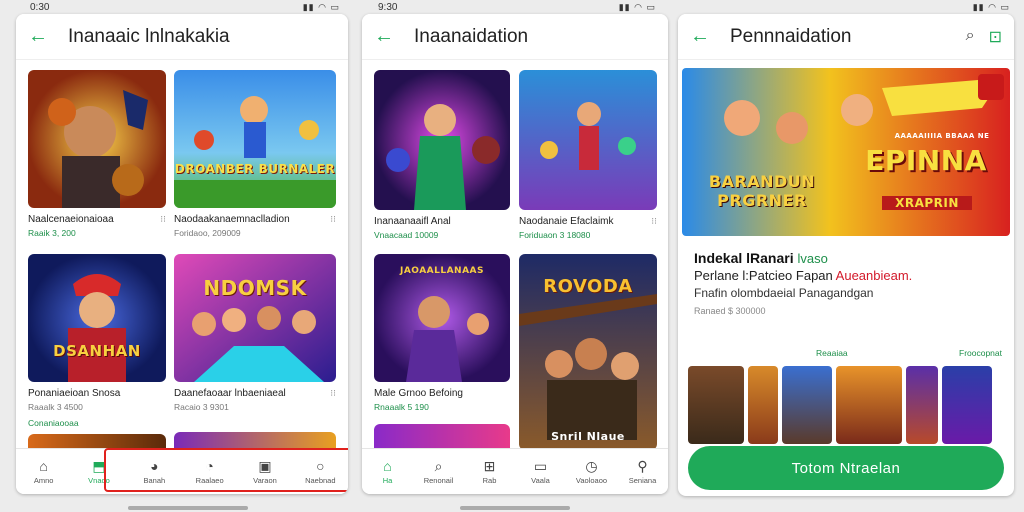 This screenshot has height=512, width=1024. I want to click on status-time: 9:30, so click(388, 7).